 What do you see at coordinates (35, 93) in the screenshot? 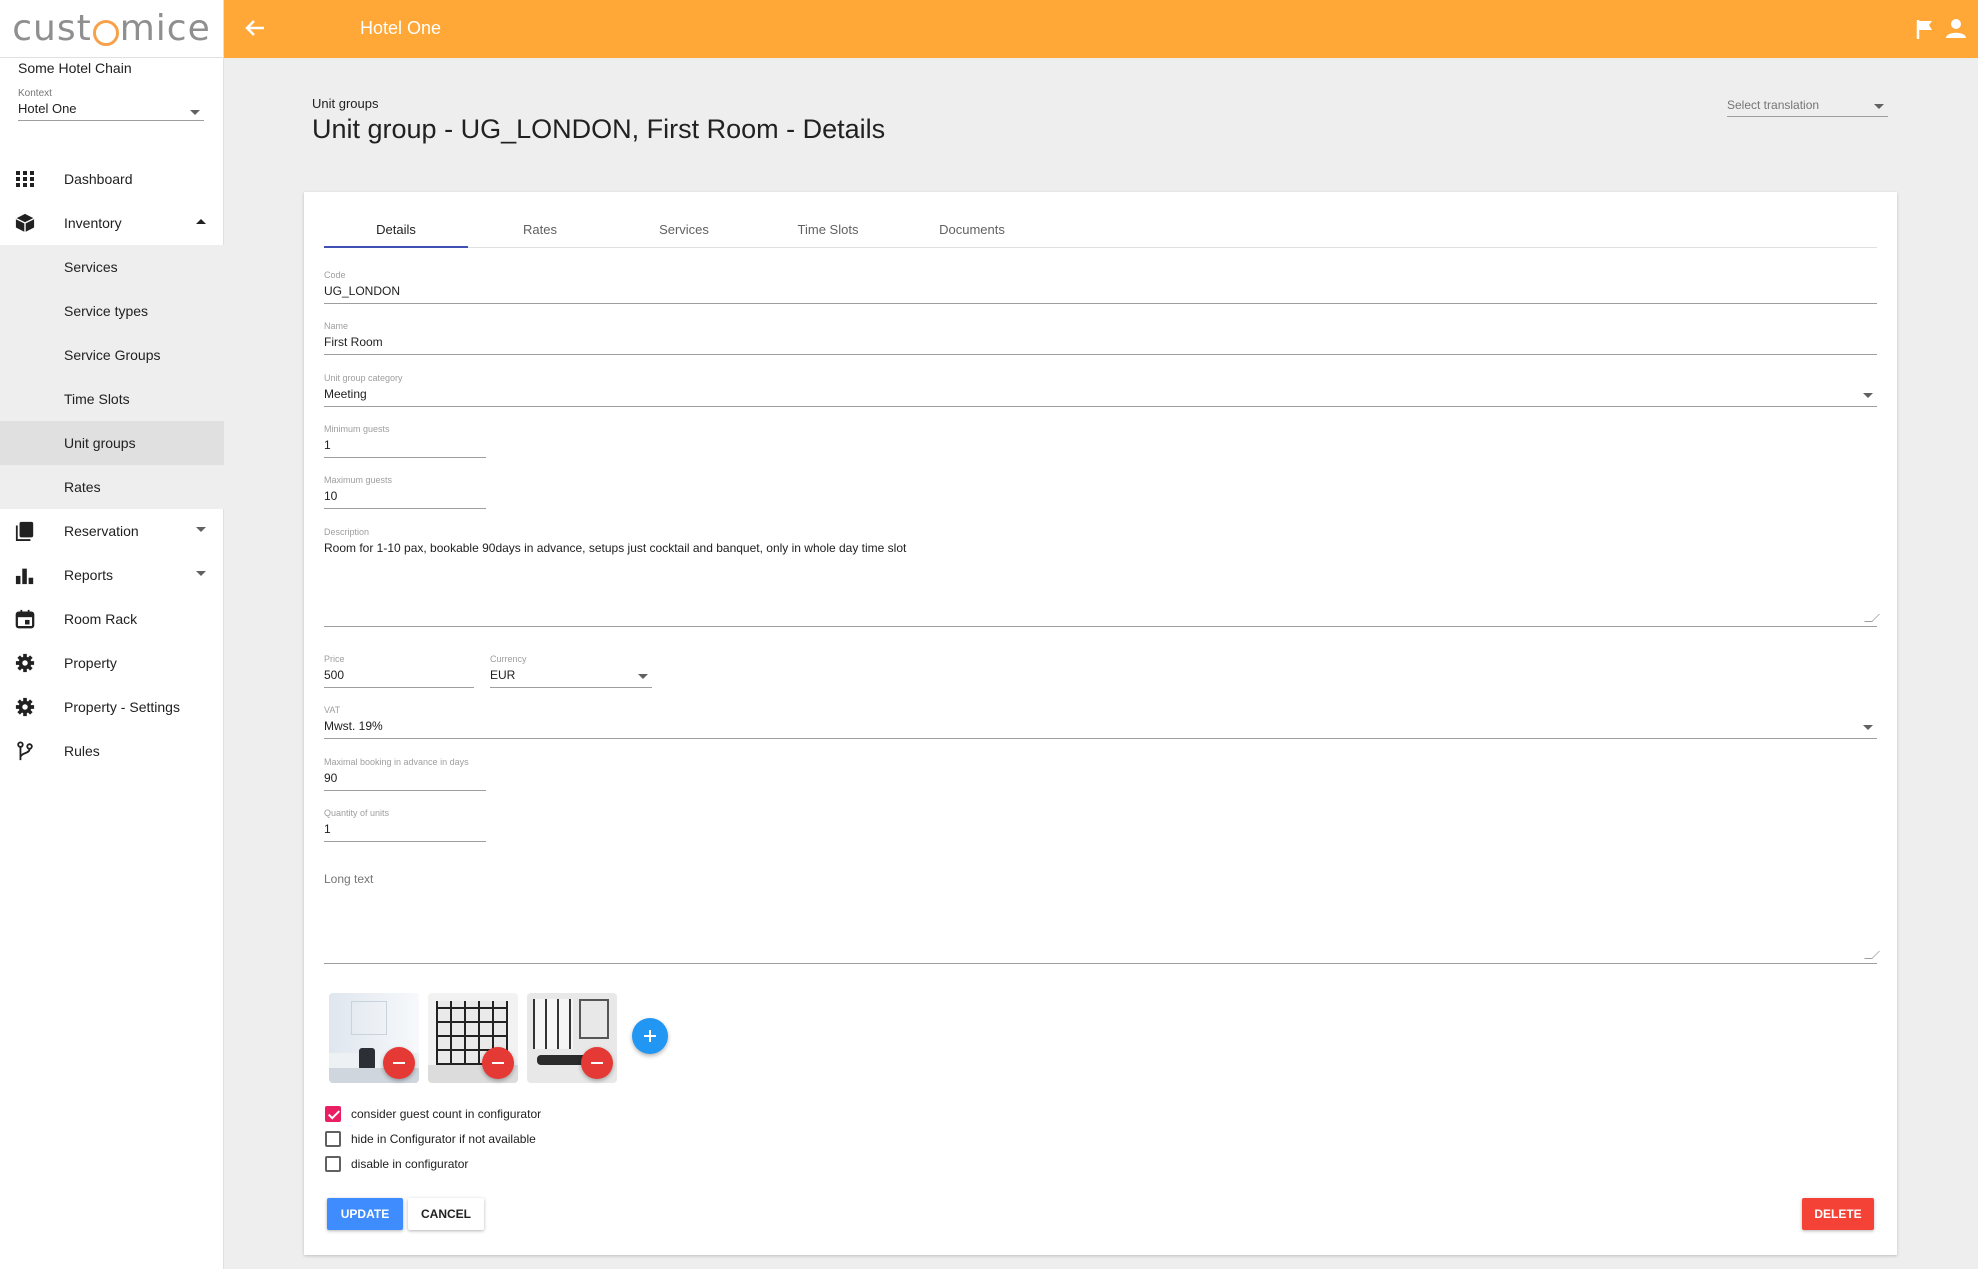
I see `context-label: Kontext` at bounding box center [35, 93].